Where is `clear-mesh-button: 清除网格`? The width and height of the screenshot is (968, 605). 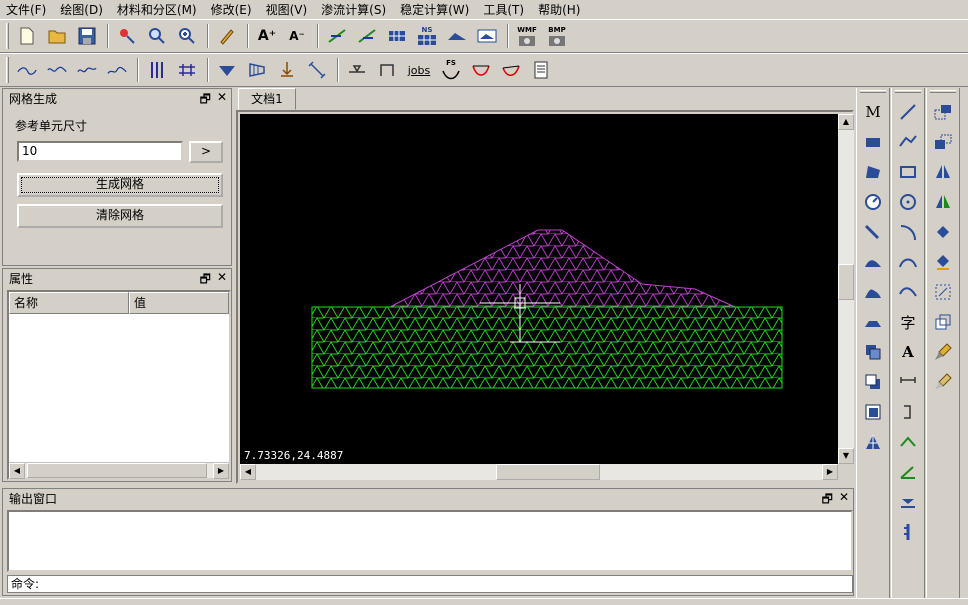
clear-mesh-button: 清除网格 is located at coordinates (120, 216).